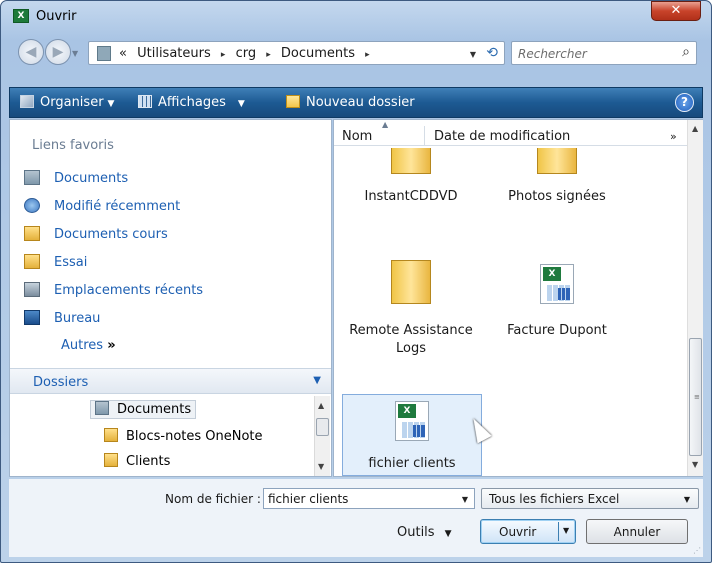 The width and height of the screenshot is (712, 563). I want to click on column-header-date: Date de modification, so click(502, 136).